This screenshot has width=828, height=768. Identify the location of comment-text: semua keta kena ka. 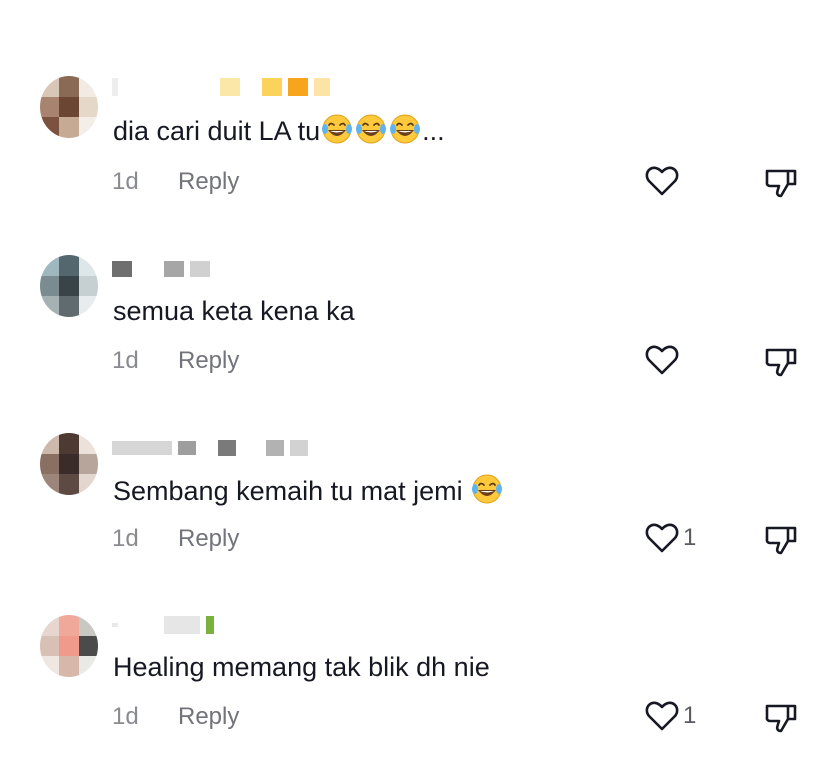
(234, 311).